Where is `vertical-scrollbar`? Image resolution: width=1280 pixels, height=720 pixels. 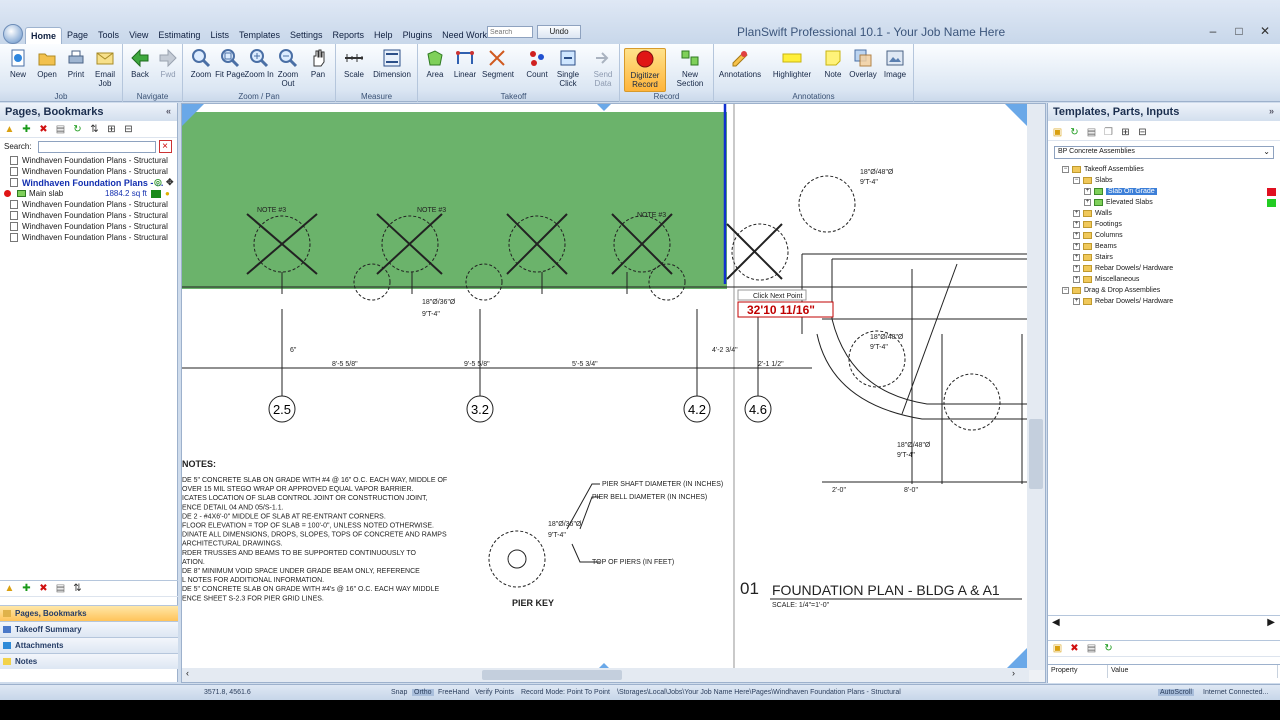 vertical-scrollbar is located at coordinates (1036, 387).